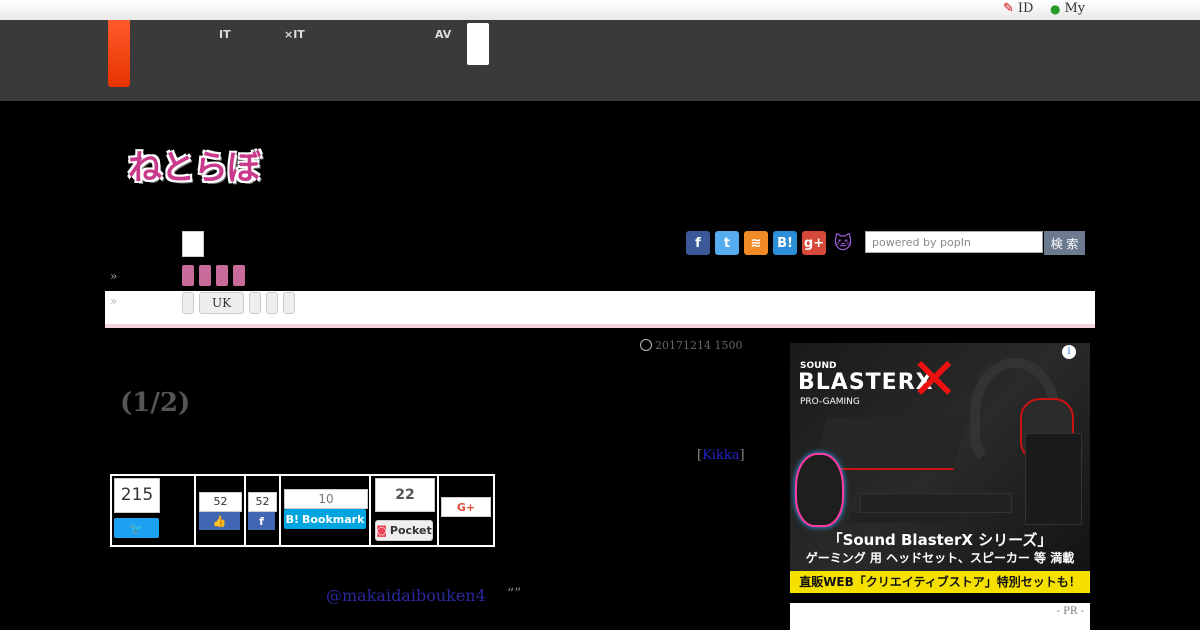 Image resolution: width=1200 pixels, height=630 pixels. I want to click on twitter-bird-icon: 🐦, so click(136, 528).